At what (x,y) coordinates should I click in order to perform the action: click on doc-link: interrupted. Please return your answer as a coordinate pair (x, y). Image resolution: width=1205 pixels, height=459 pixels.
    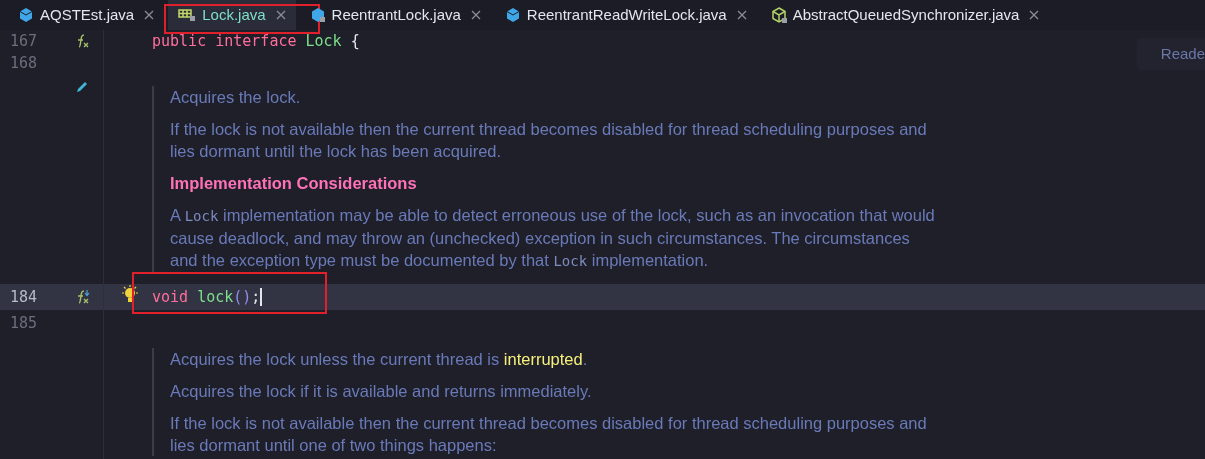
    Looking at the image, I should click on (543, 359).